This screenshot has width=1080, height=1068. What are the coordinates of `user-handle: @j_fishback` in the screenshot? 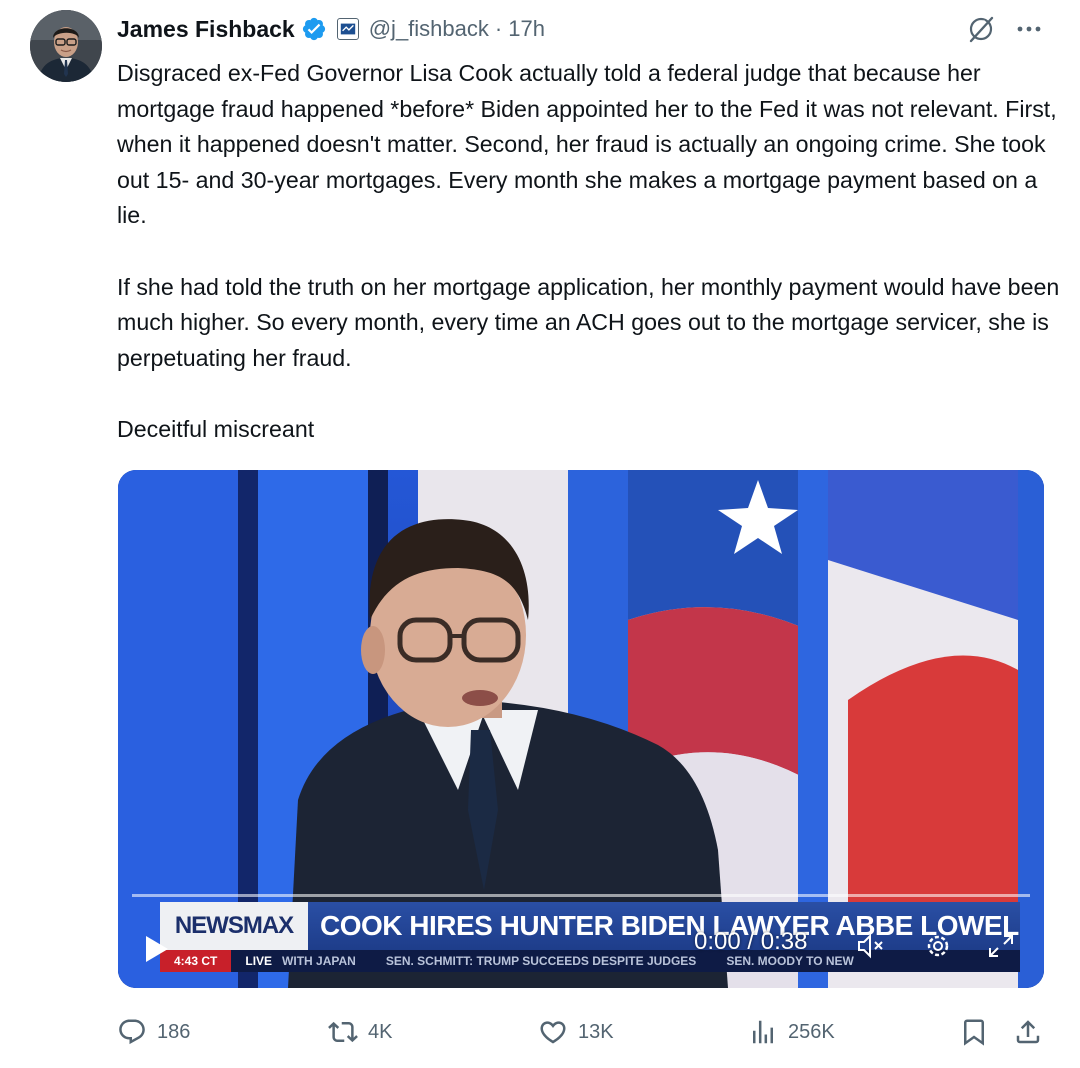 It's located at (429, 29).